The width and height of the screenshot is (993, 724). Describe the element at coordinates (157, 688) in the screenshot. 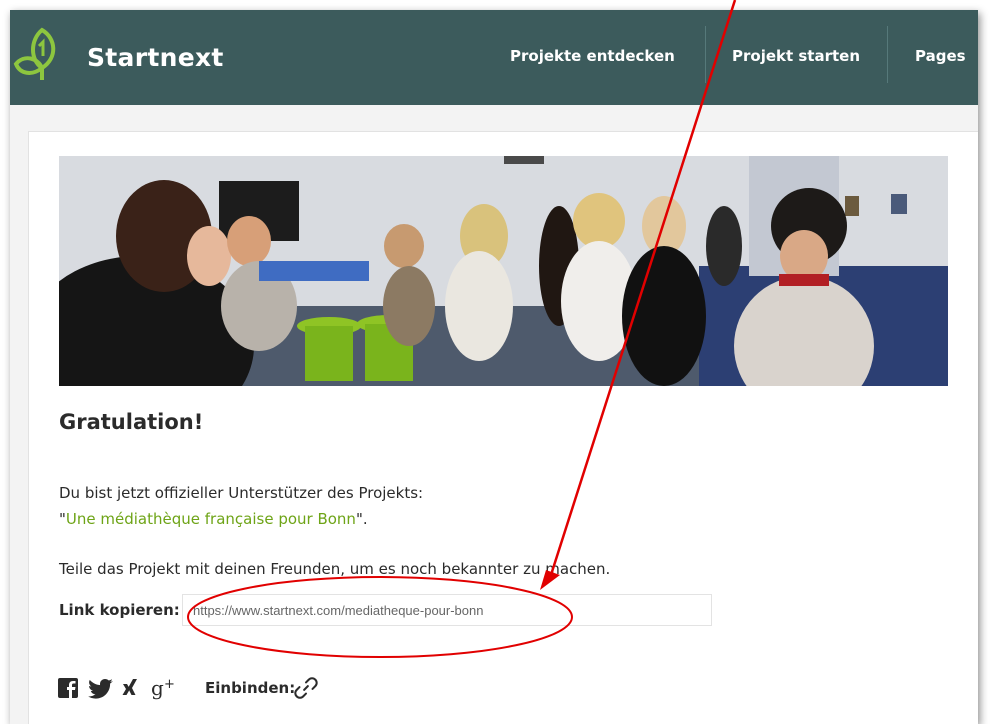

I see `svg-text: g` at that location.